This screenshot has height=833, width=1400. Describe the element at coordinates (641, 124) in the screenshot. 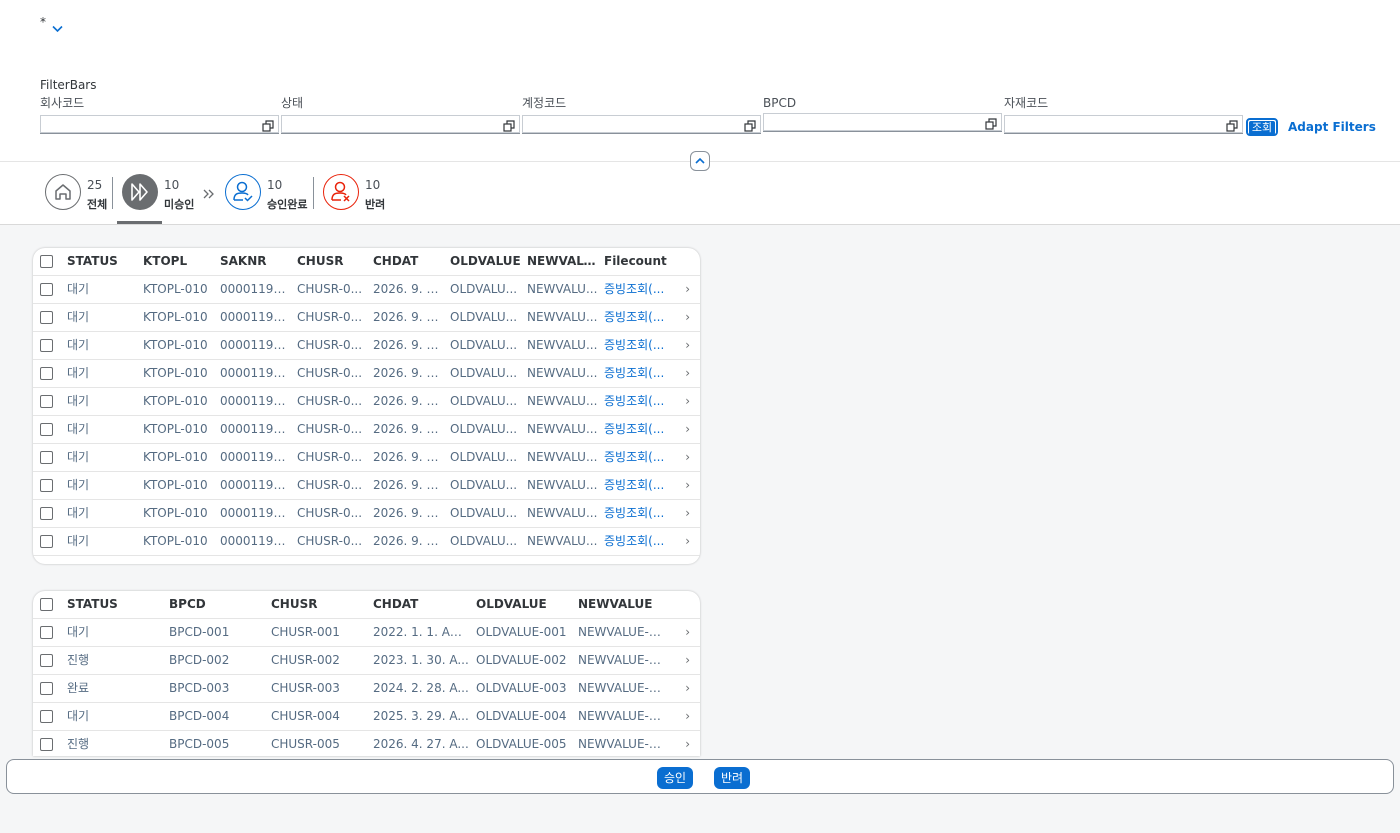

I see `account-code-input` at that location.